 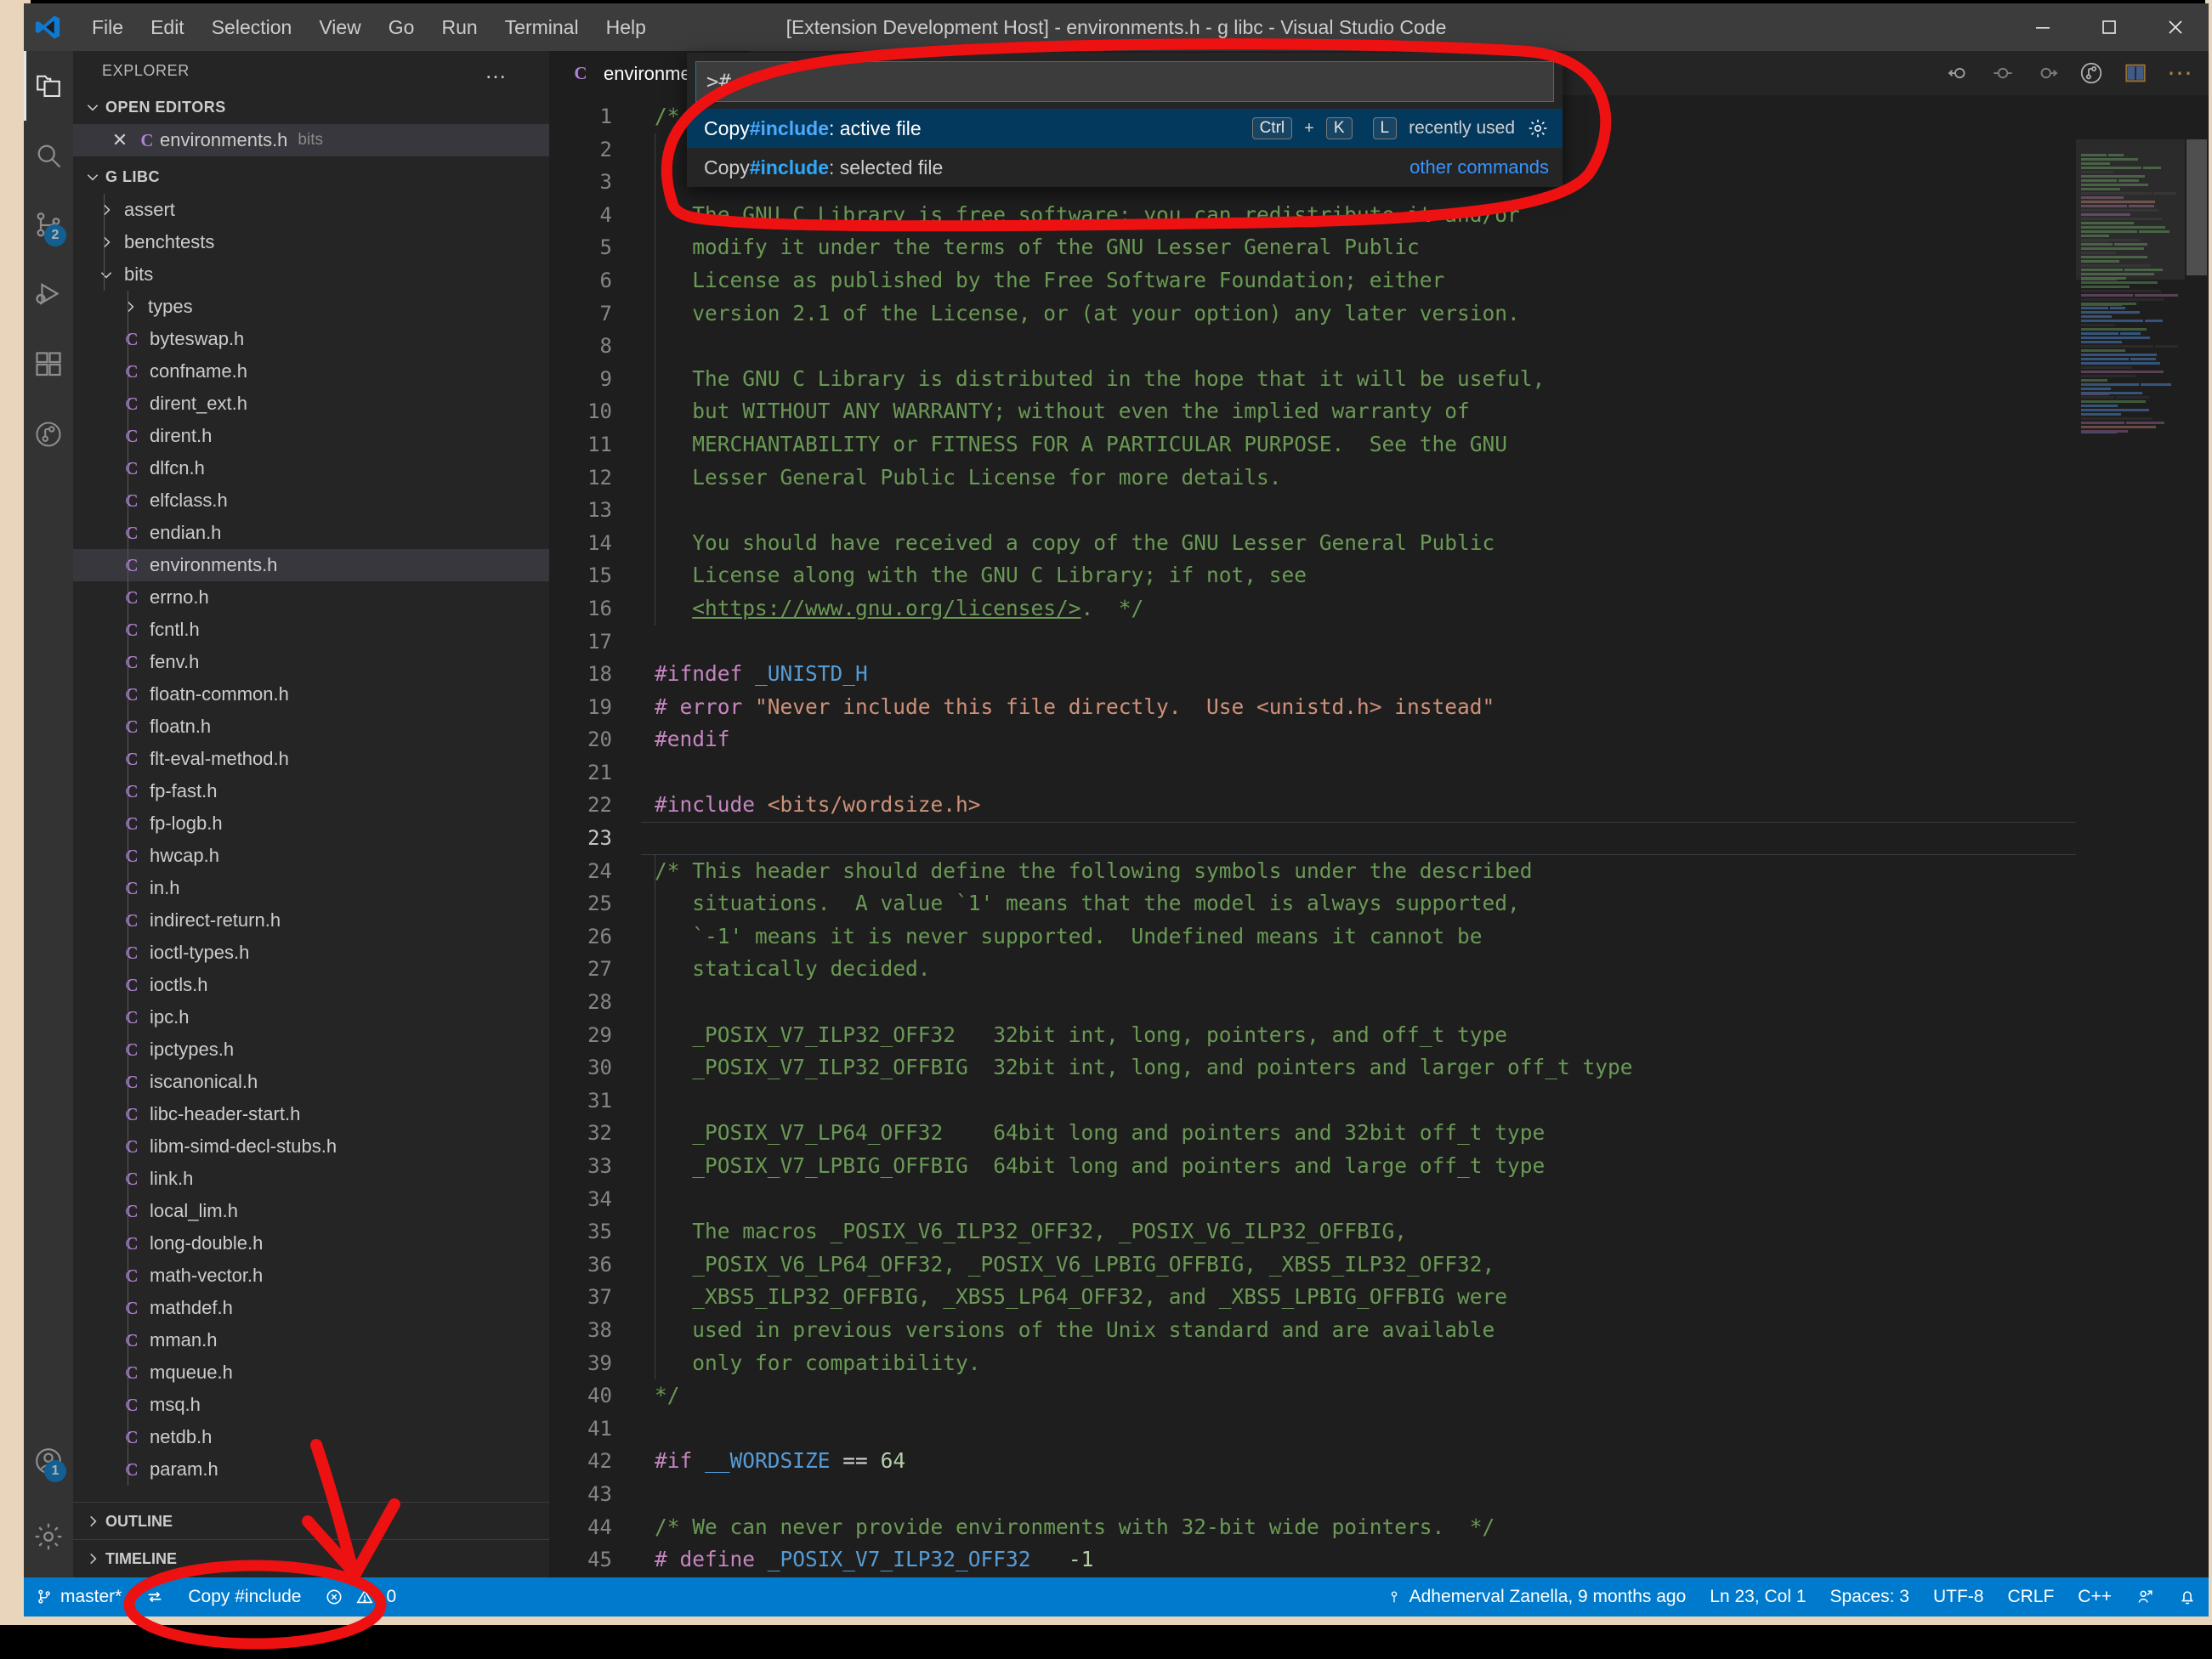 What do you see at coordinates (311, 953) in the screenshot?
I see `tree-file: Cioctl-types.h` at bounding box center [311, 953].